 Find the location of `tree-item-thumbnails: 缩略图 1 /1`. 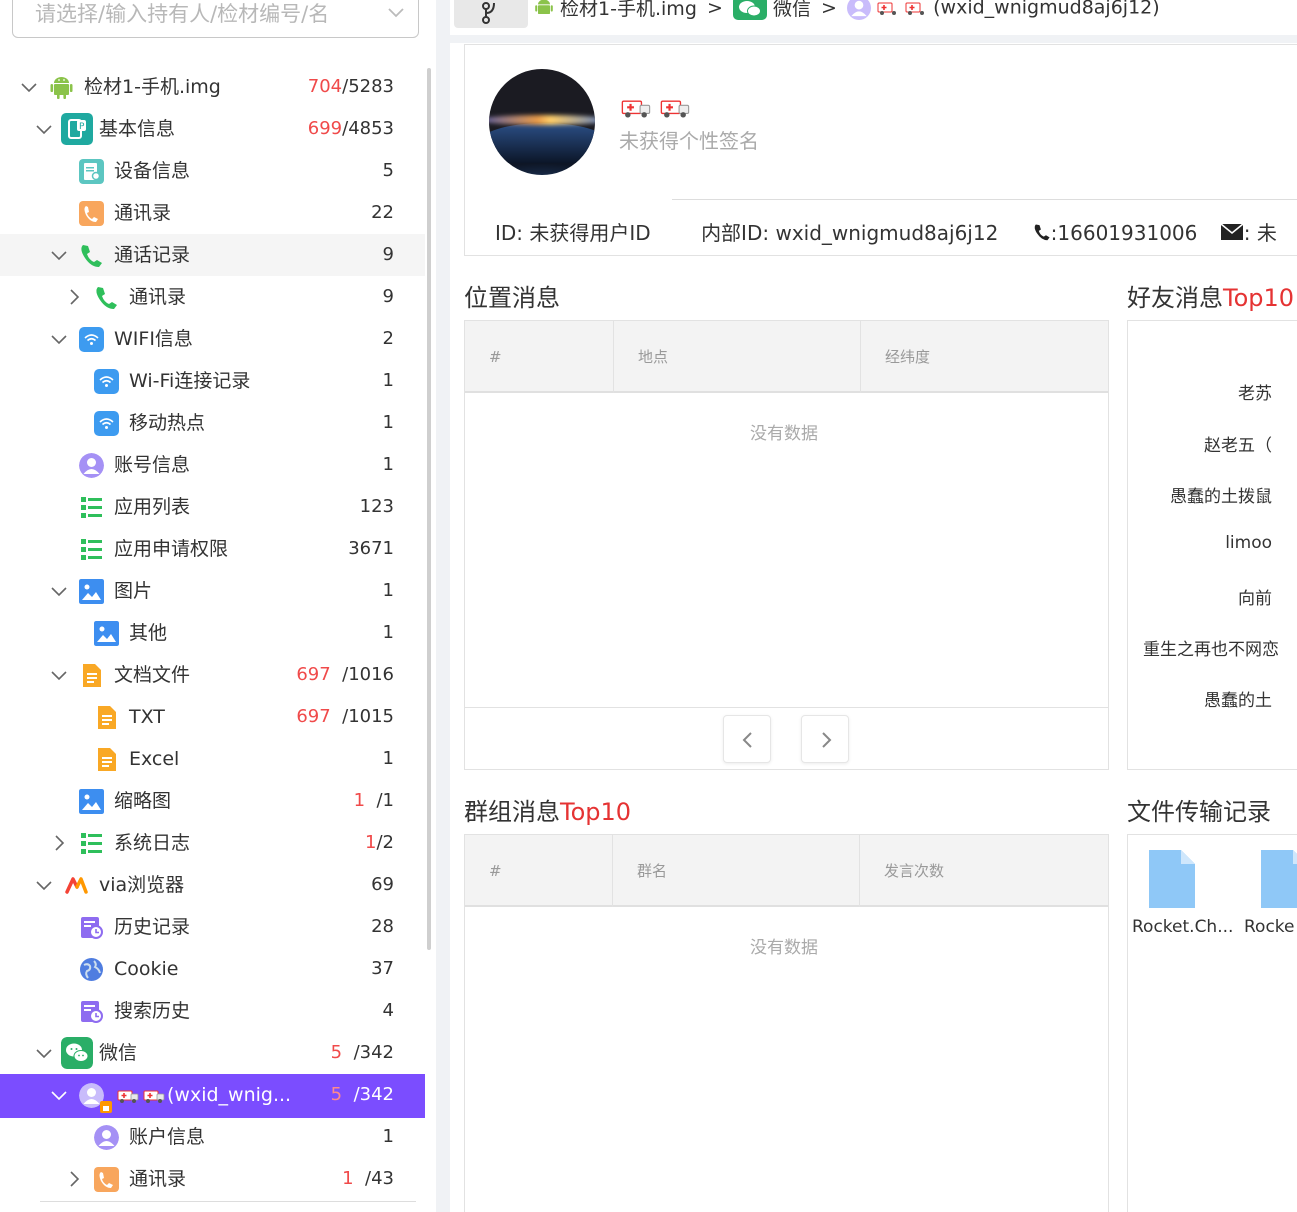

tree-item-thumbnails: 缩略图 1 /1 is located at coordinates (212, 801).